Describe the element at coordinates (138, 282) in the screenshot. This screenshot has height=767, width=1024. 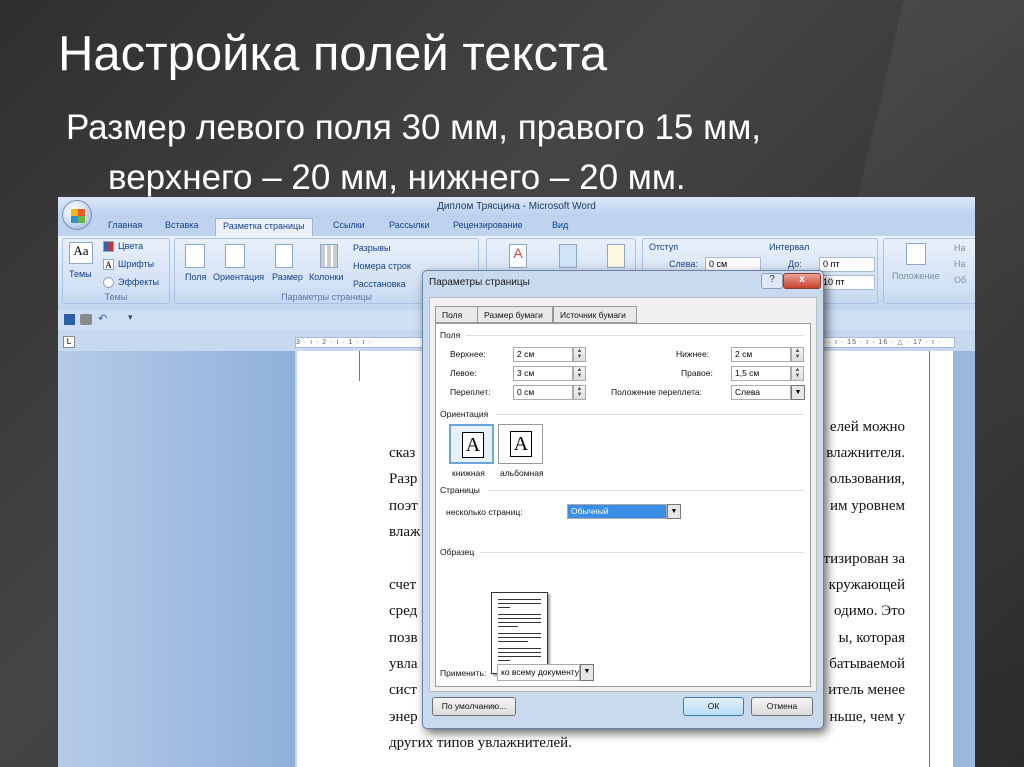
I see `effects-button: Эффекты` at that location.